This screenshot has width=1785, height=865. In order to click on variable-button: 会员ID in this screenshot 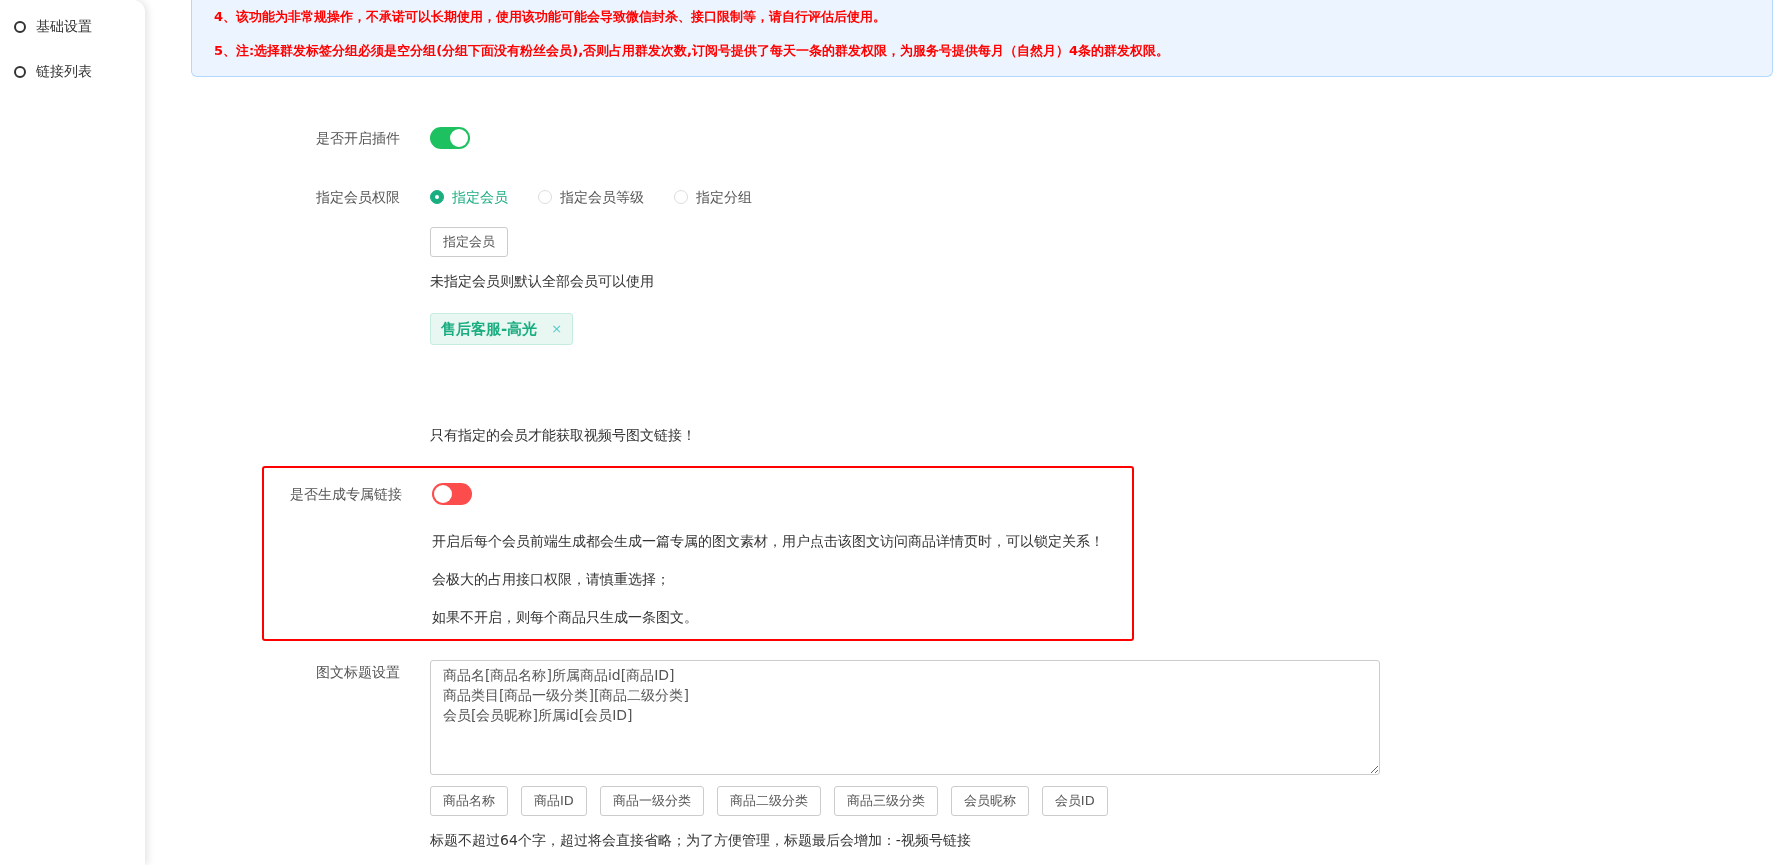, I will do `click(1074, 801)`.